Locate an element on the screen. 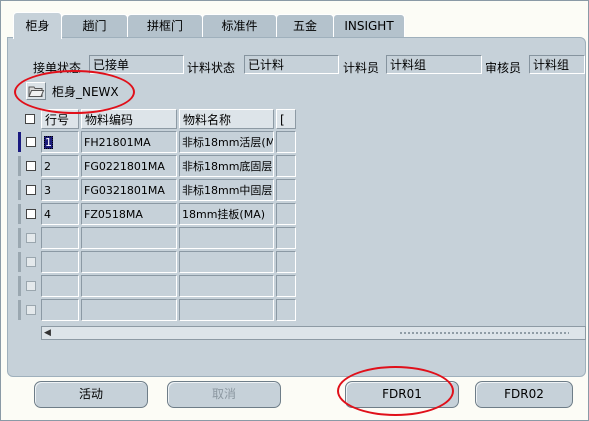  cell-name: 非标18mm中固层 is located at coordinates (226, 190).